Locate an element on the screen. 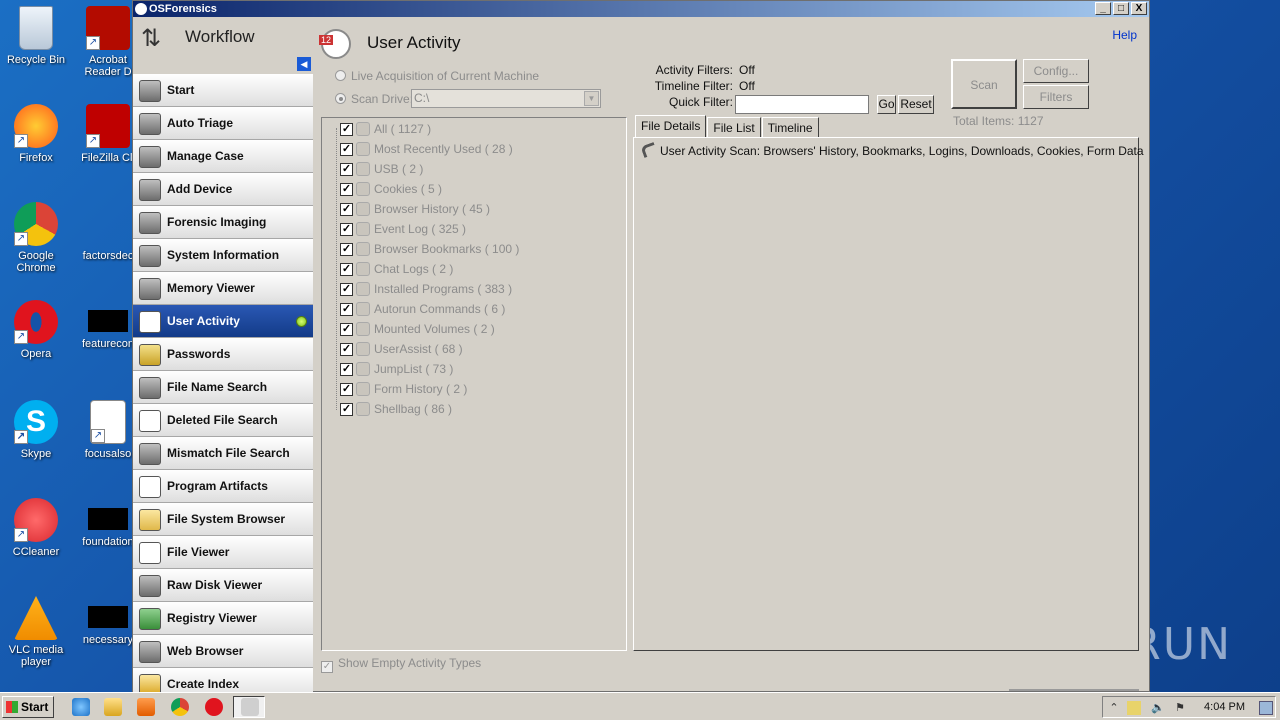 The width and height of the screenshot is (1280, 720). sidebar-item-mismatch-file-search: Mismatch File Search is located at coordinates (223, 453).